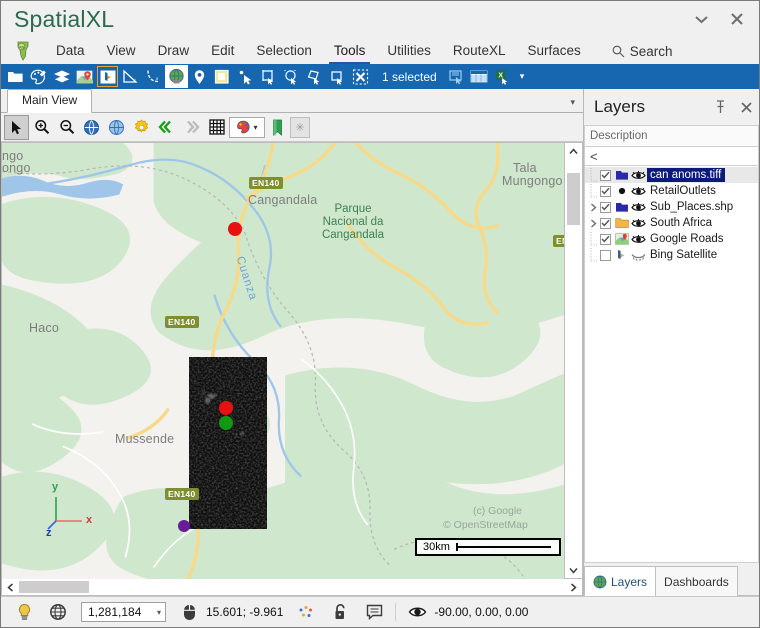 Image resolution: width=760 pixels, height=628 pixels. What do you see at coordinates (572, 102) in the screenshot?
I see `view-tab-overflow-caret: ▾` at bounding box center [572, 102].